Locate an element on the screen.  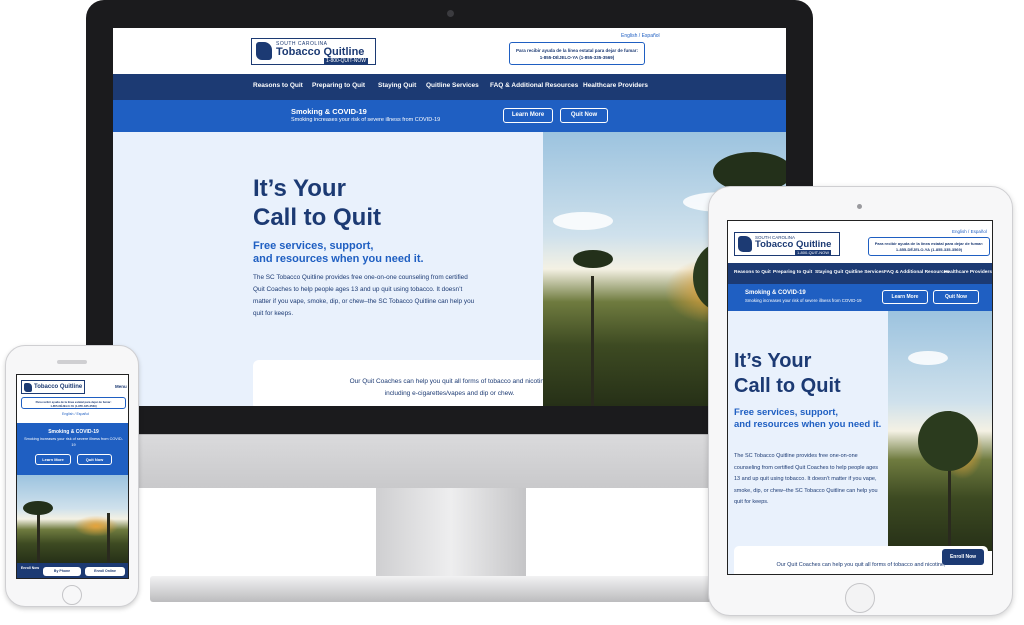
mobile-enroll-bar: Enroll Now By Phone Enroll Online is located at coordinates (72, 570).